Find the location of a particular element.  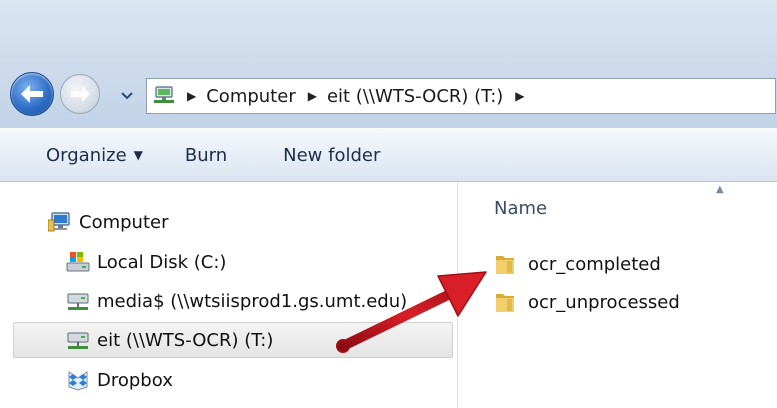

burn-button: Burn is located at coordinates (206, 155).